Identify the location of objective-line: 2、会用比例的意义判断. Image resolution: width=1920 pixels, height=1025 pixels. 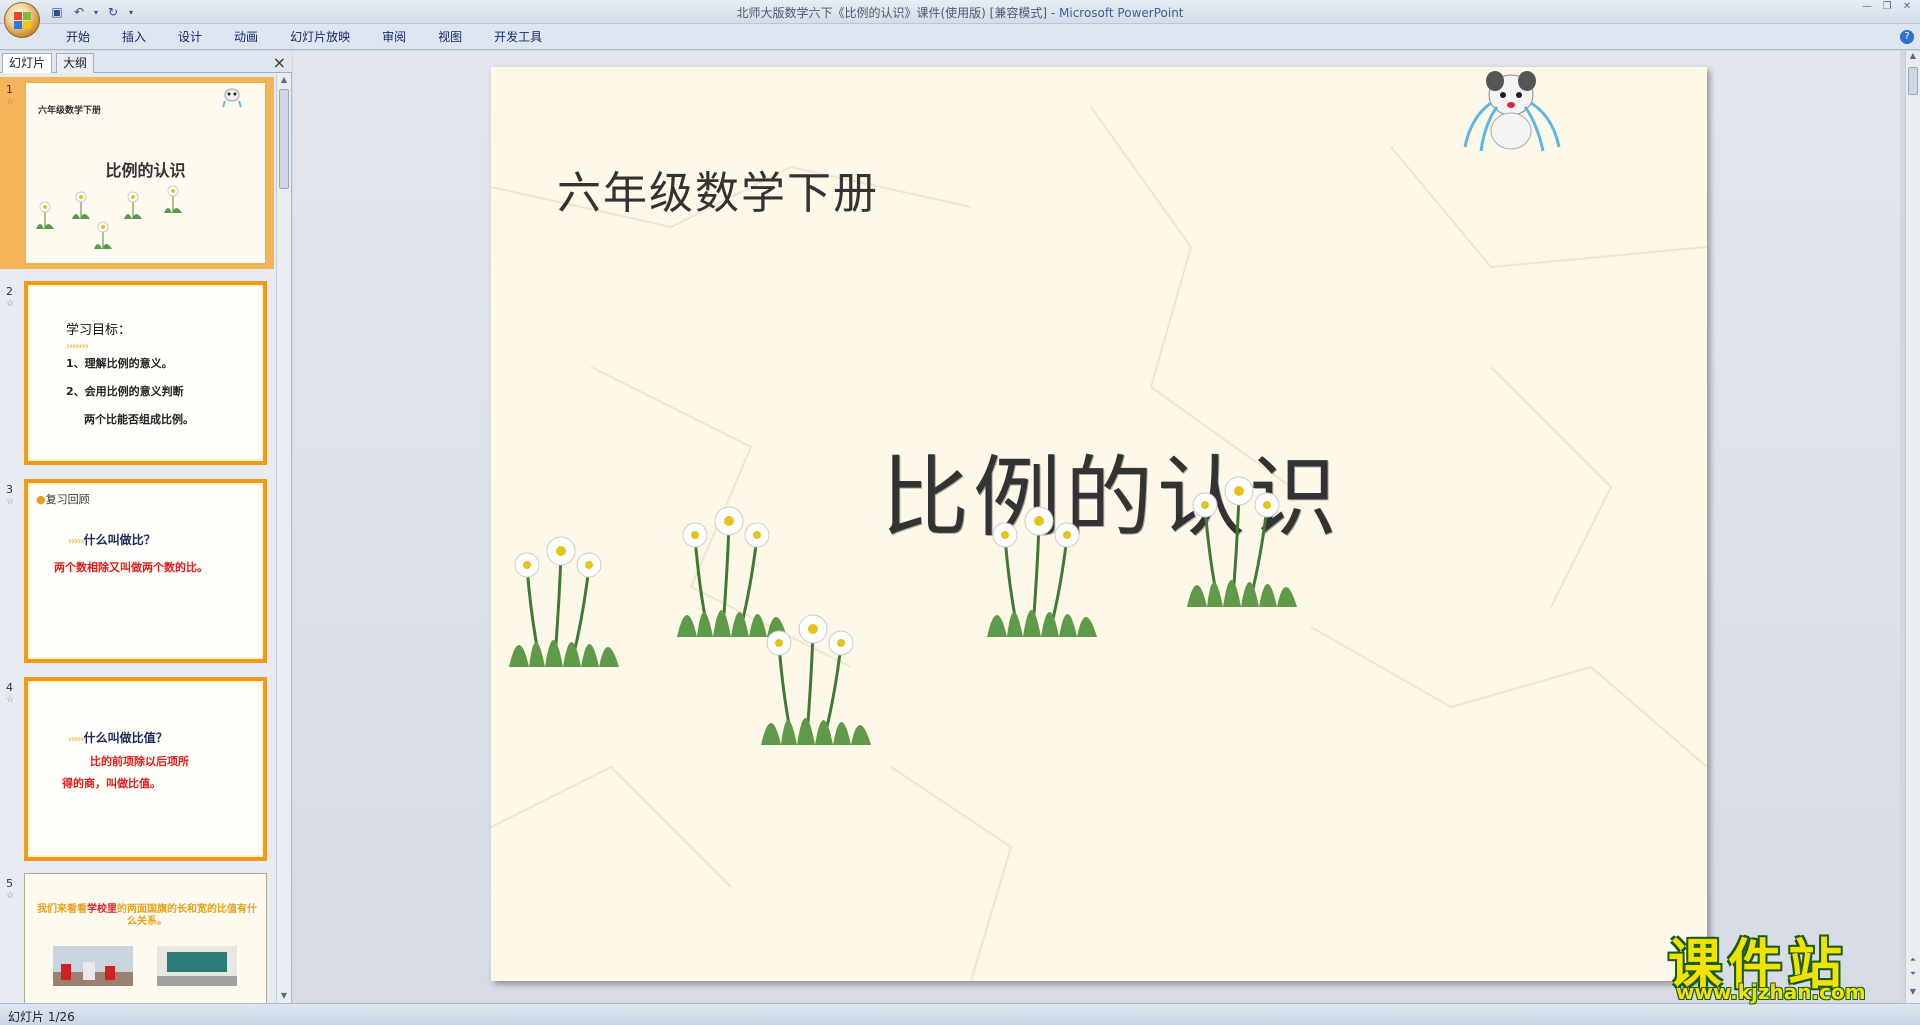
(125, 391).